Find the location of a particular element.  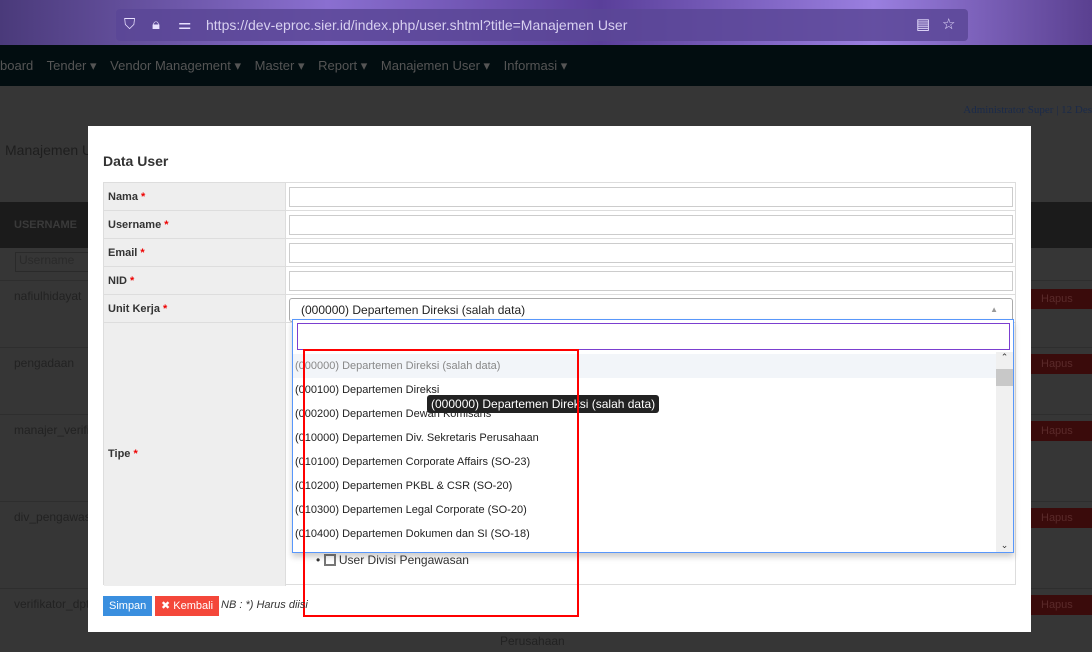

nav-master: Master ▾ is located at coordinates (280, 65).